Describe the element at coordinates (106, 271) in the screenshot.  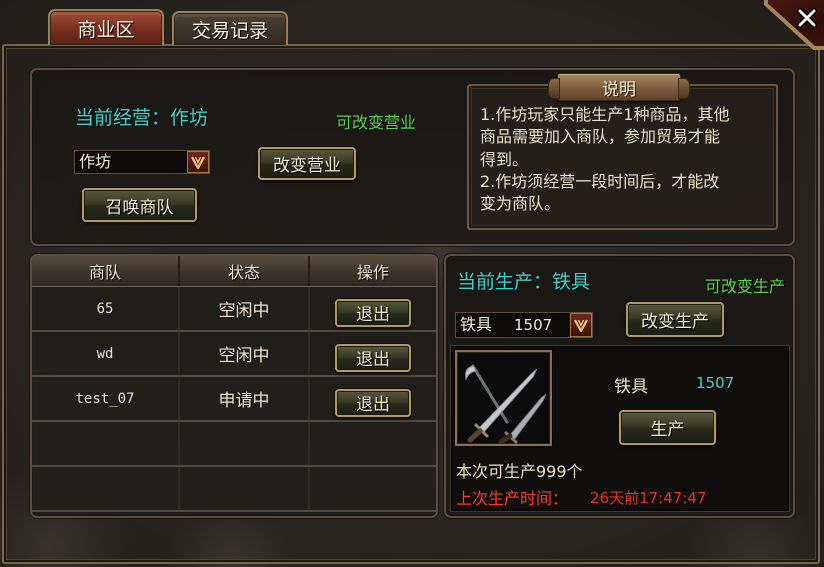
I see `column-header-caravan: 商队` at that location.